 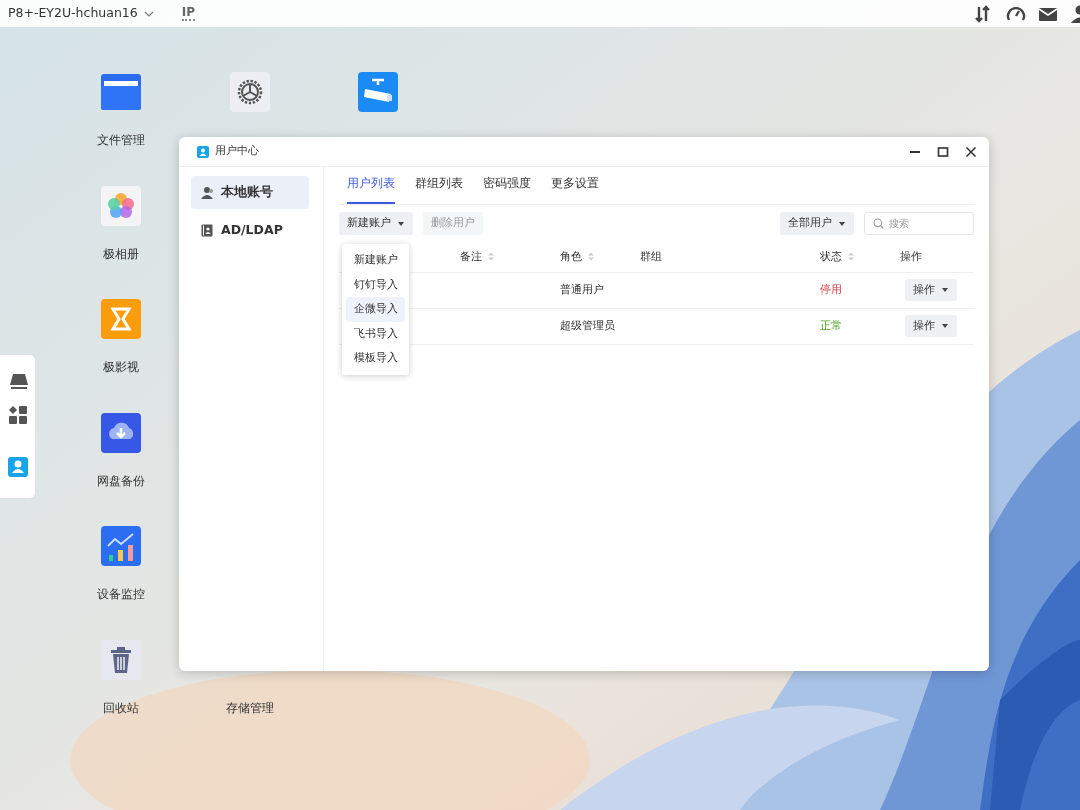 What do you see at coordinates (571, 256) in the screenshot?
I see `column-header: 角色` at bounding box center [571, 256].